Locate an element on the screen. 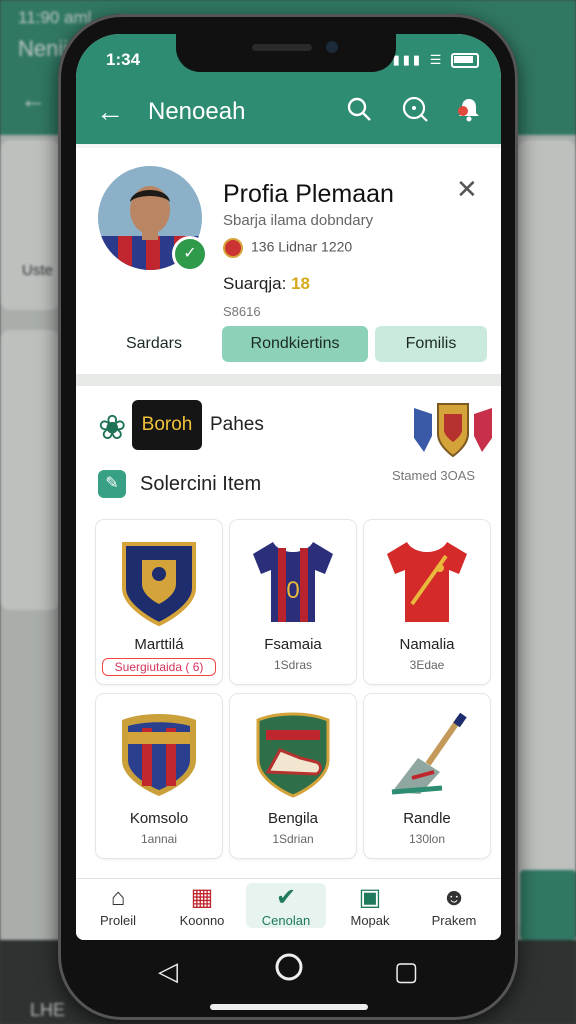  tab-rondkiertins: Rondkiertins is located at coordinates (295, 344).